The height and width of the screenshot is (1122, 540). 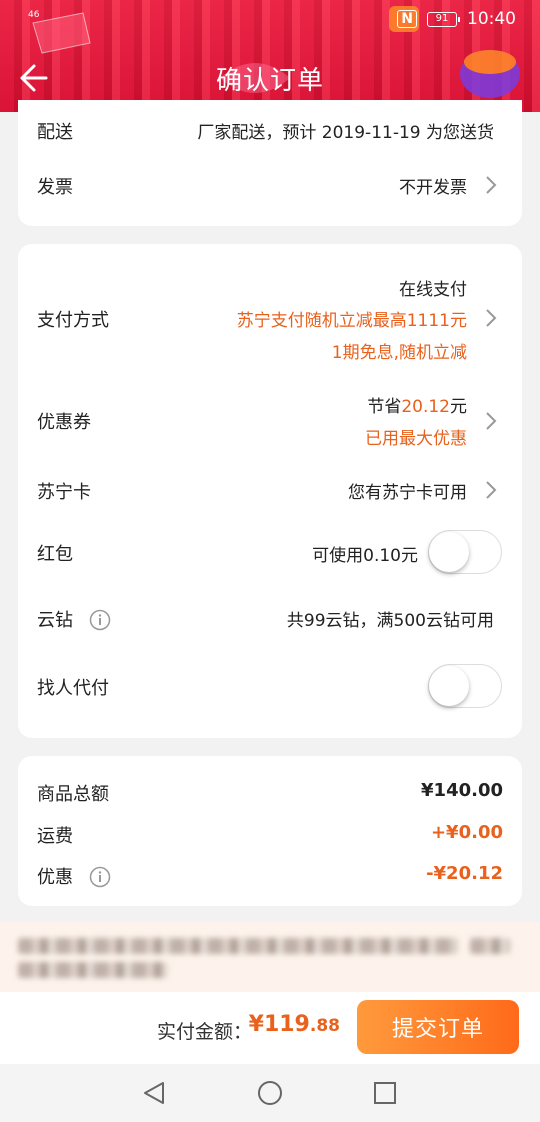 What do you see at coordinates (270, 20) in the screenshot?
I see `status-bar: 46 N 91 10:40` at bounding box center [270, 20].